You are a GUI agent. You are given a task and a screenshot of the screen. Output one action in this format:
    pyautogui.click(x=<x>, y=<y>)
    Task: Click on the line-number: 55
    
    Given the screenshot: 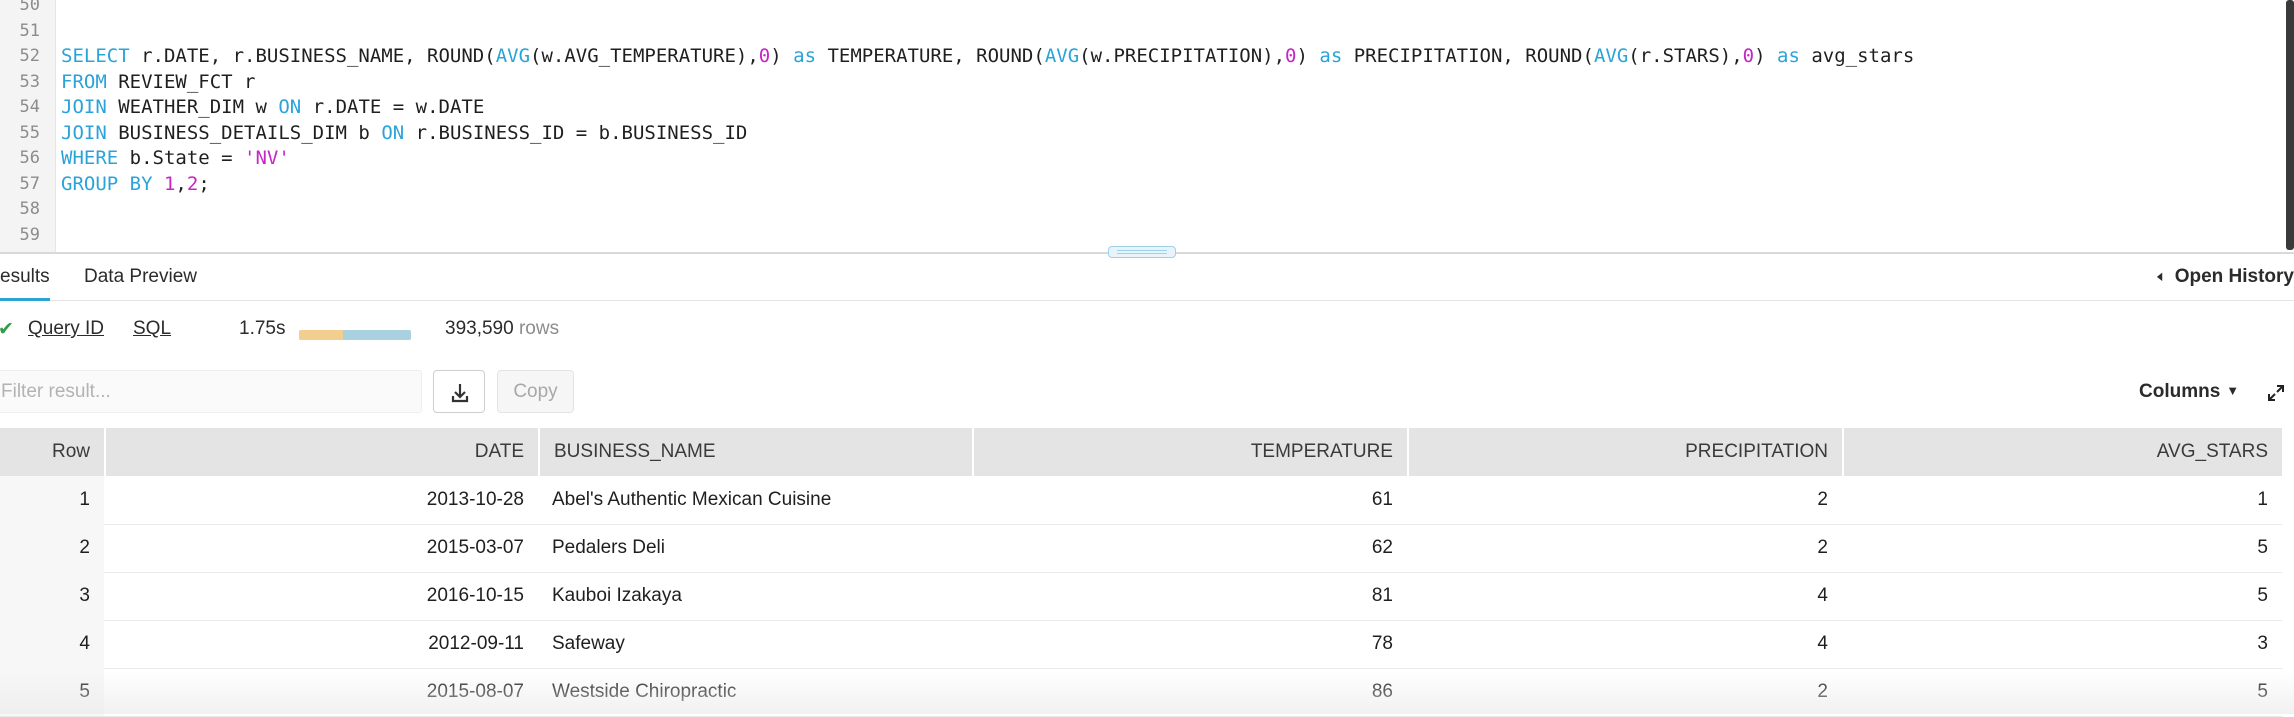 What is the action you would take?
    pyautogui.click(x=29, y=132)
    